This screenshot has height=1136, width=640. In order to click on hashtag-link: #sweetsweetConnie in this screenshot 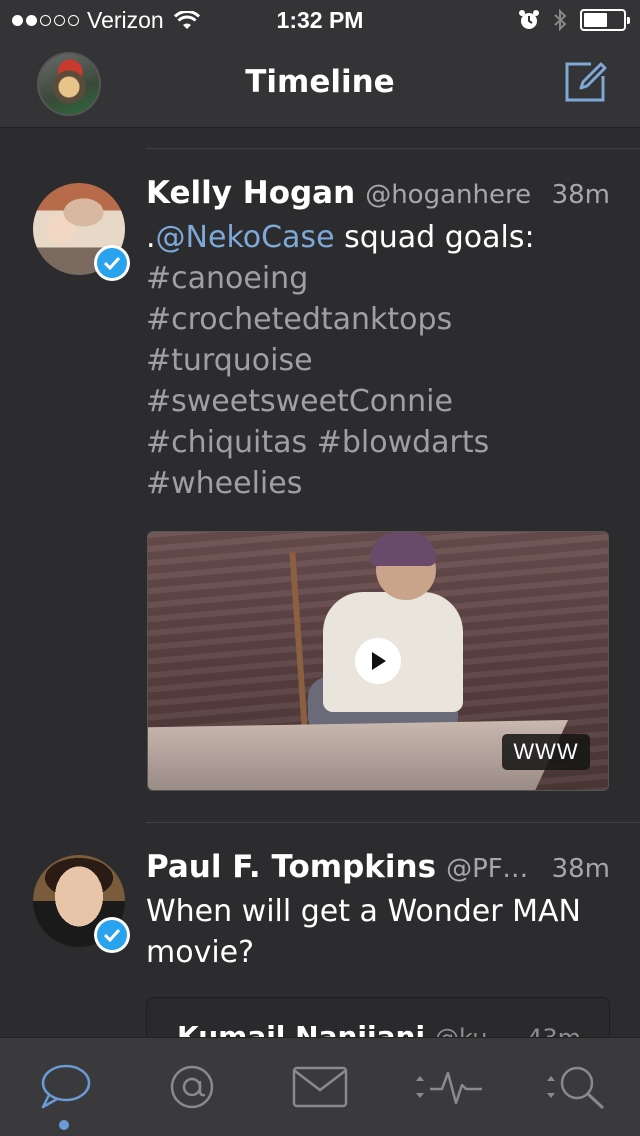, I will do `click(299, 401)`.